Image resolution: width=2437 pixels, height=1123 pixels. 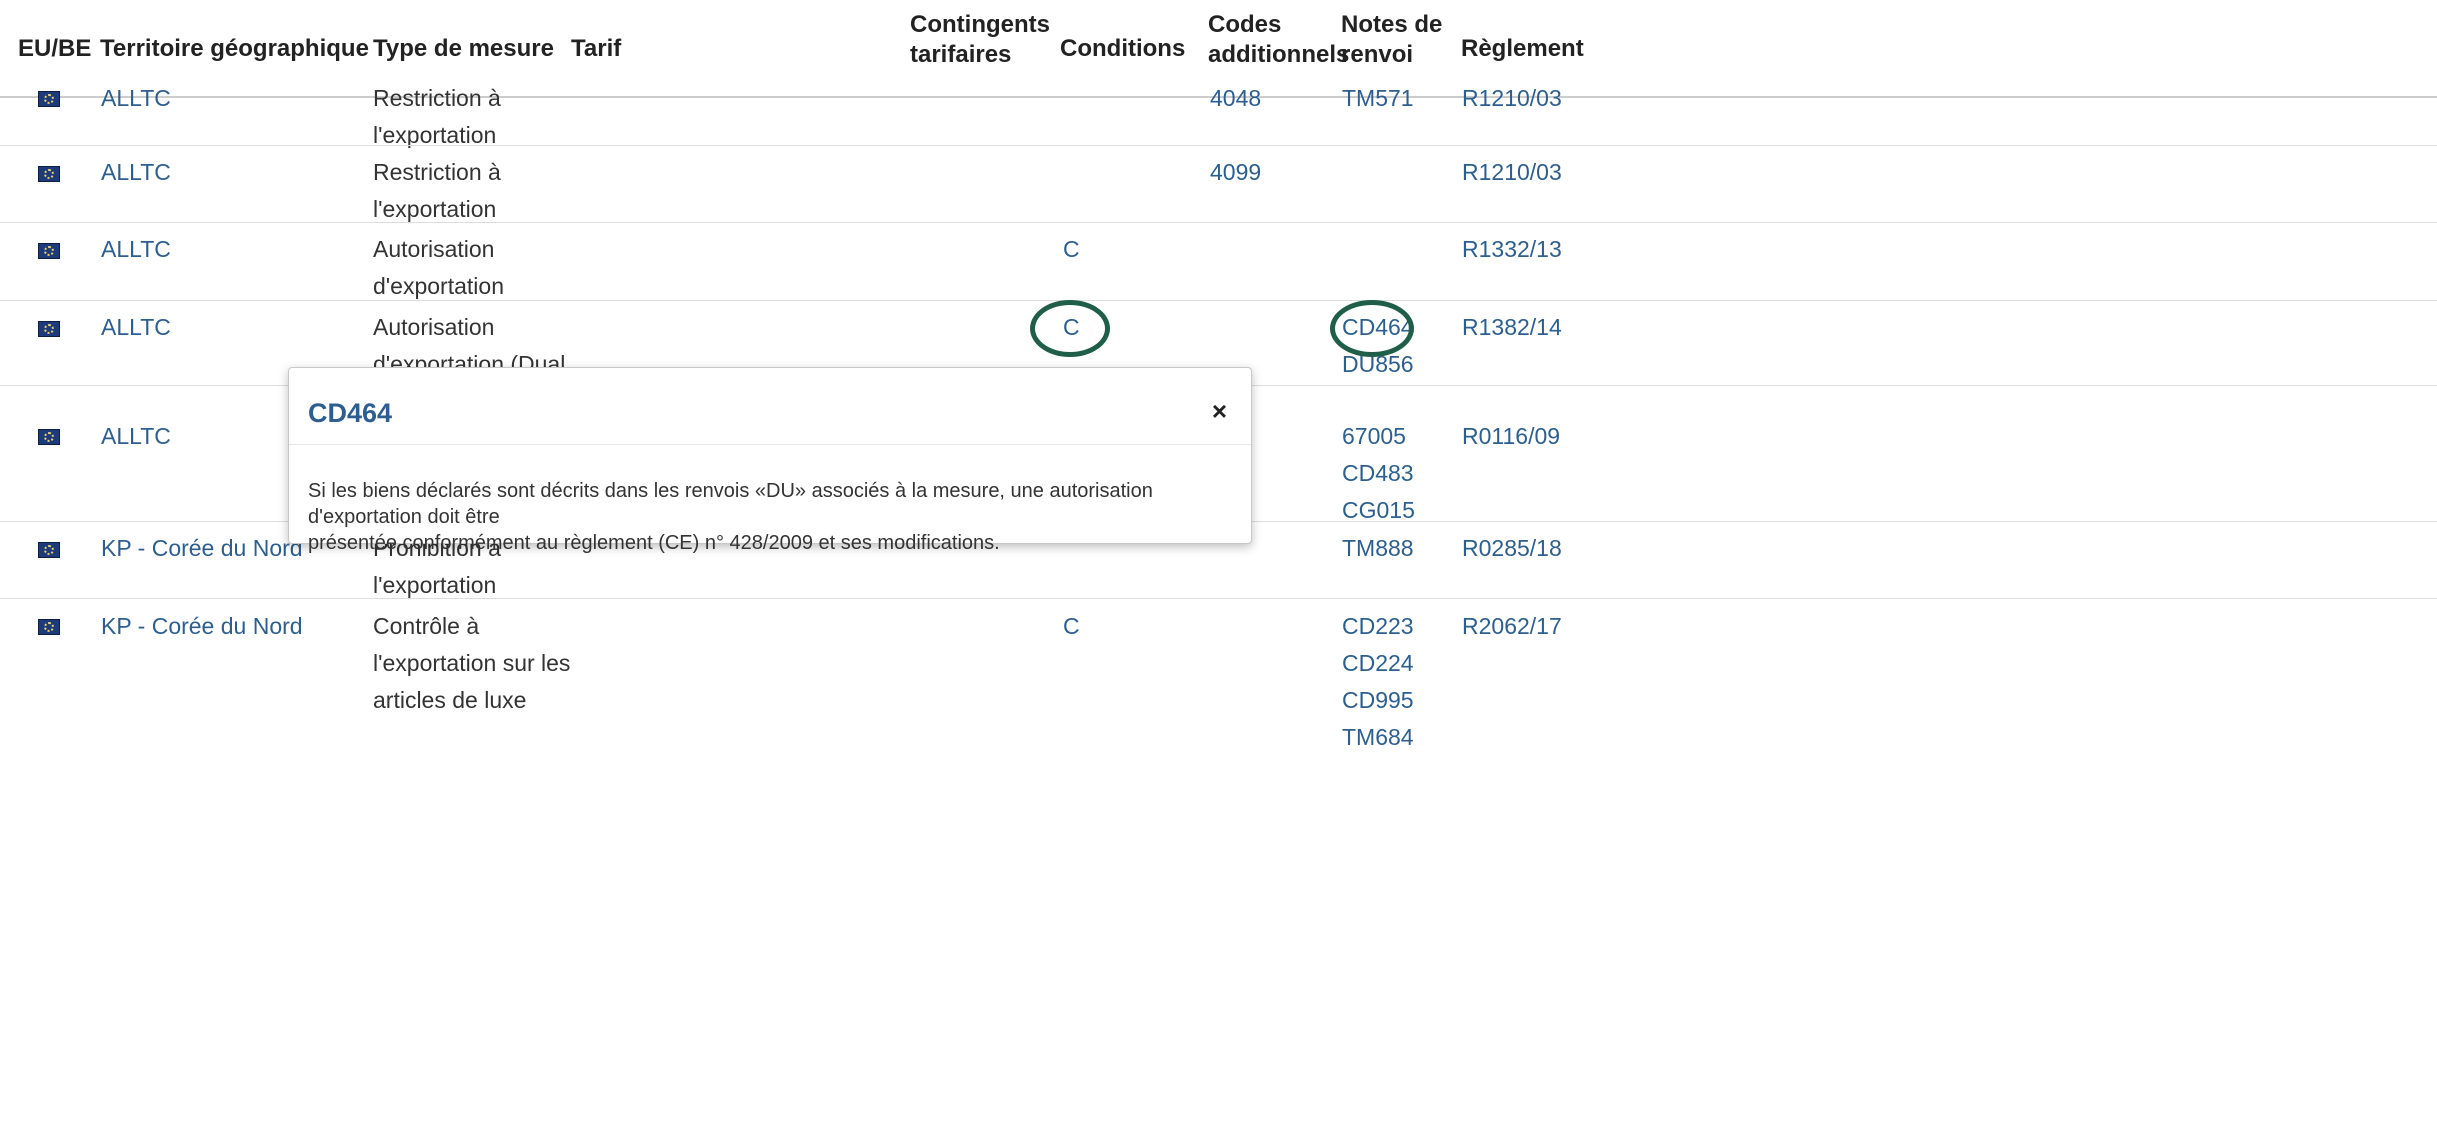 What do you see at coordinates (1235, 172) in the screenshot?
I see `code-additionnel-link: 4099` at bounding box center [1235, 172].